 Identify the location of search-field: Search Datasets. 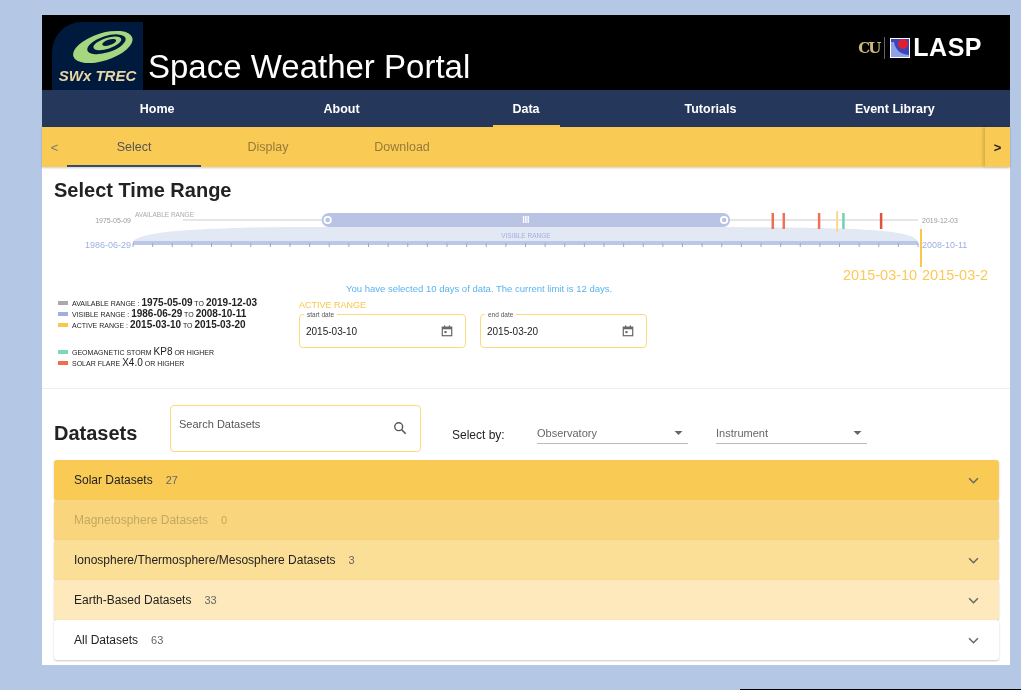
(295, 428).